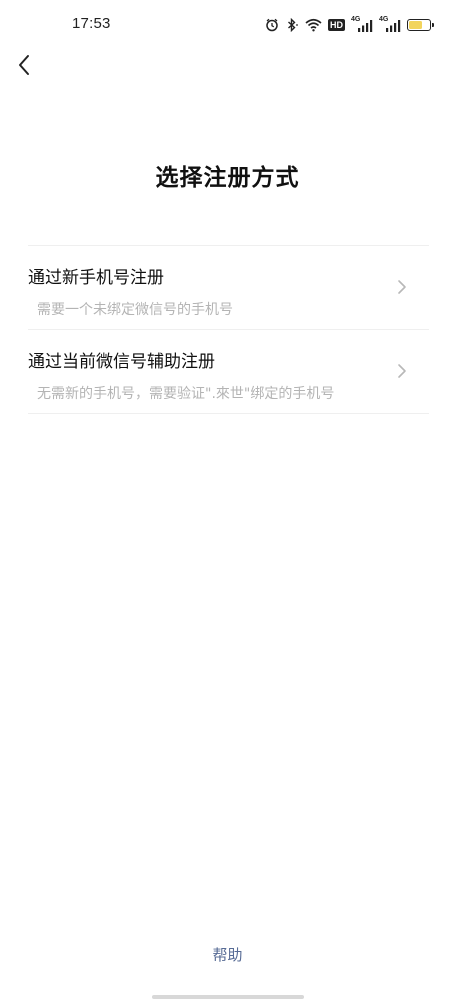 This screenshot has height=1000, width=455. I want to click on status-bar: 17:53 HD 4G 4G, so click(227, 25).